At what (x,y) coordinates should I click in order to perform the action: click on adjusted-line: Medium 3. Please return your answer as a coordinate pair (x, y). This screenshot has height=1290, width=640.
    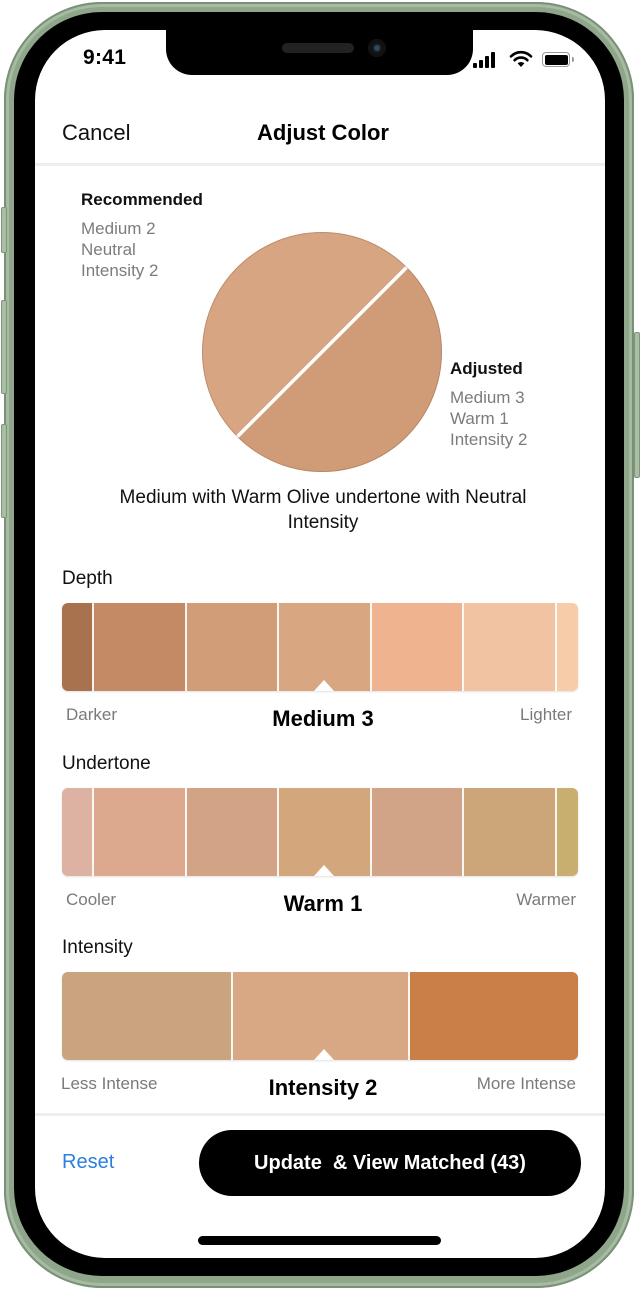
    Looking at the image, I should click on (487, 397).